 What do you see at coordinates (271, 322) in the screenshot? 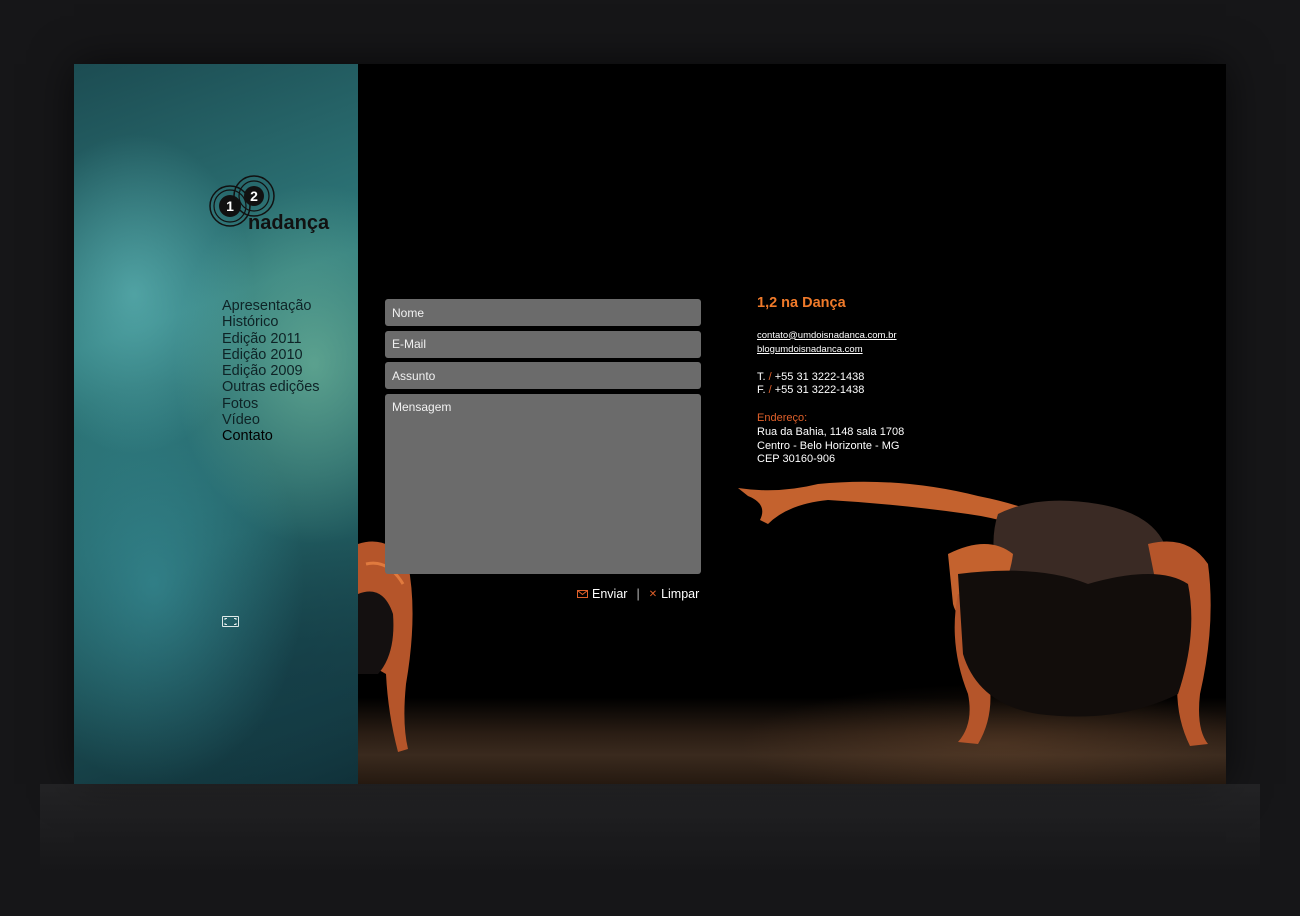
I see `nav-item-historico: Histórico` at bounding box center [271, 322].